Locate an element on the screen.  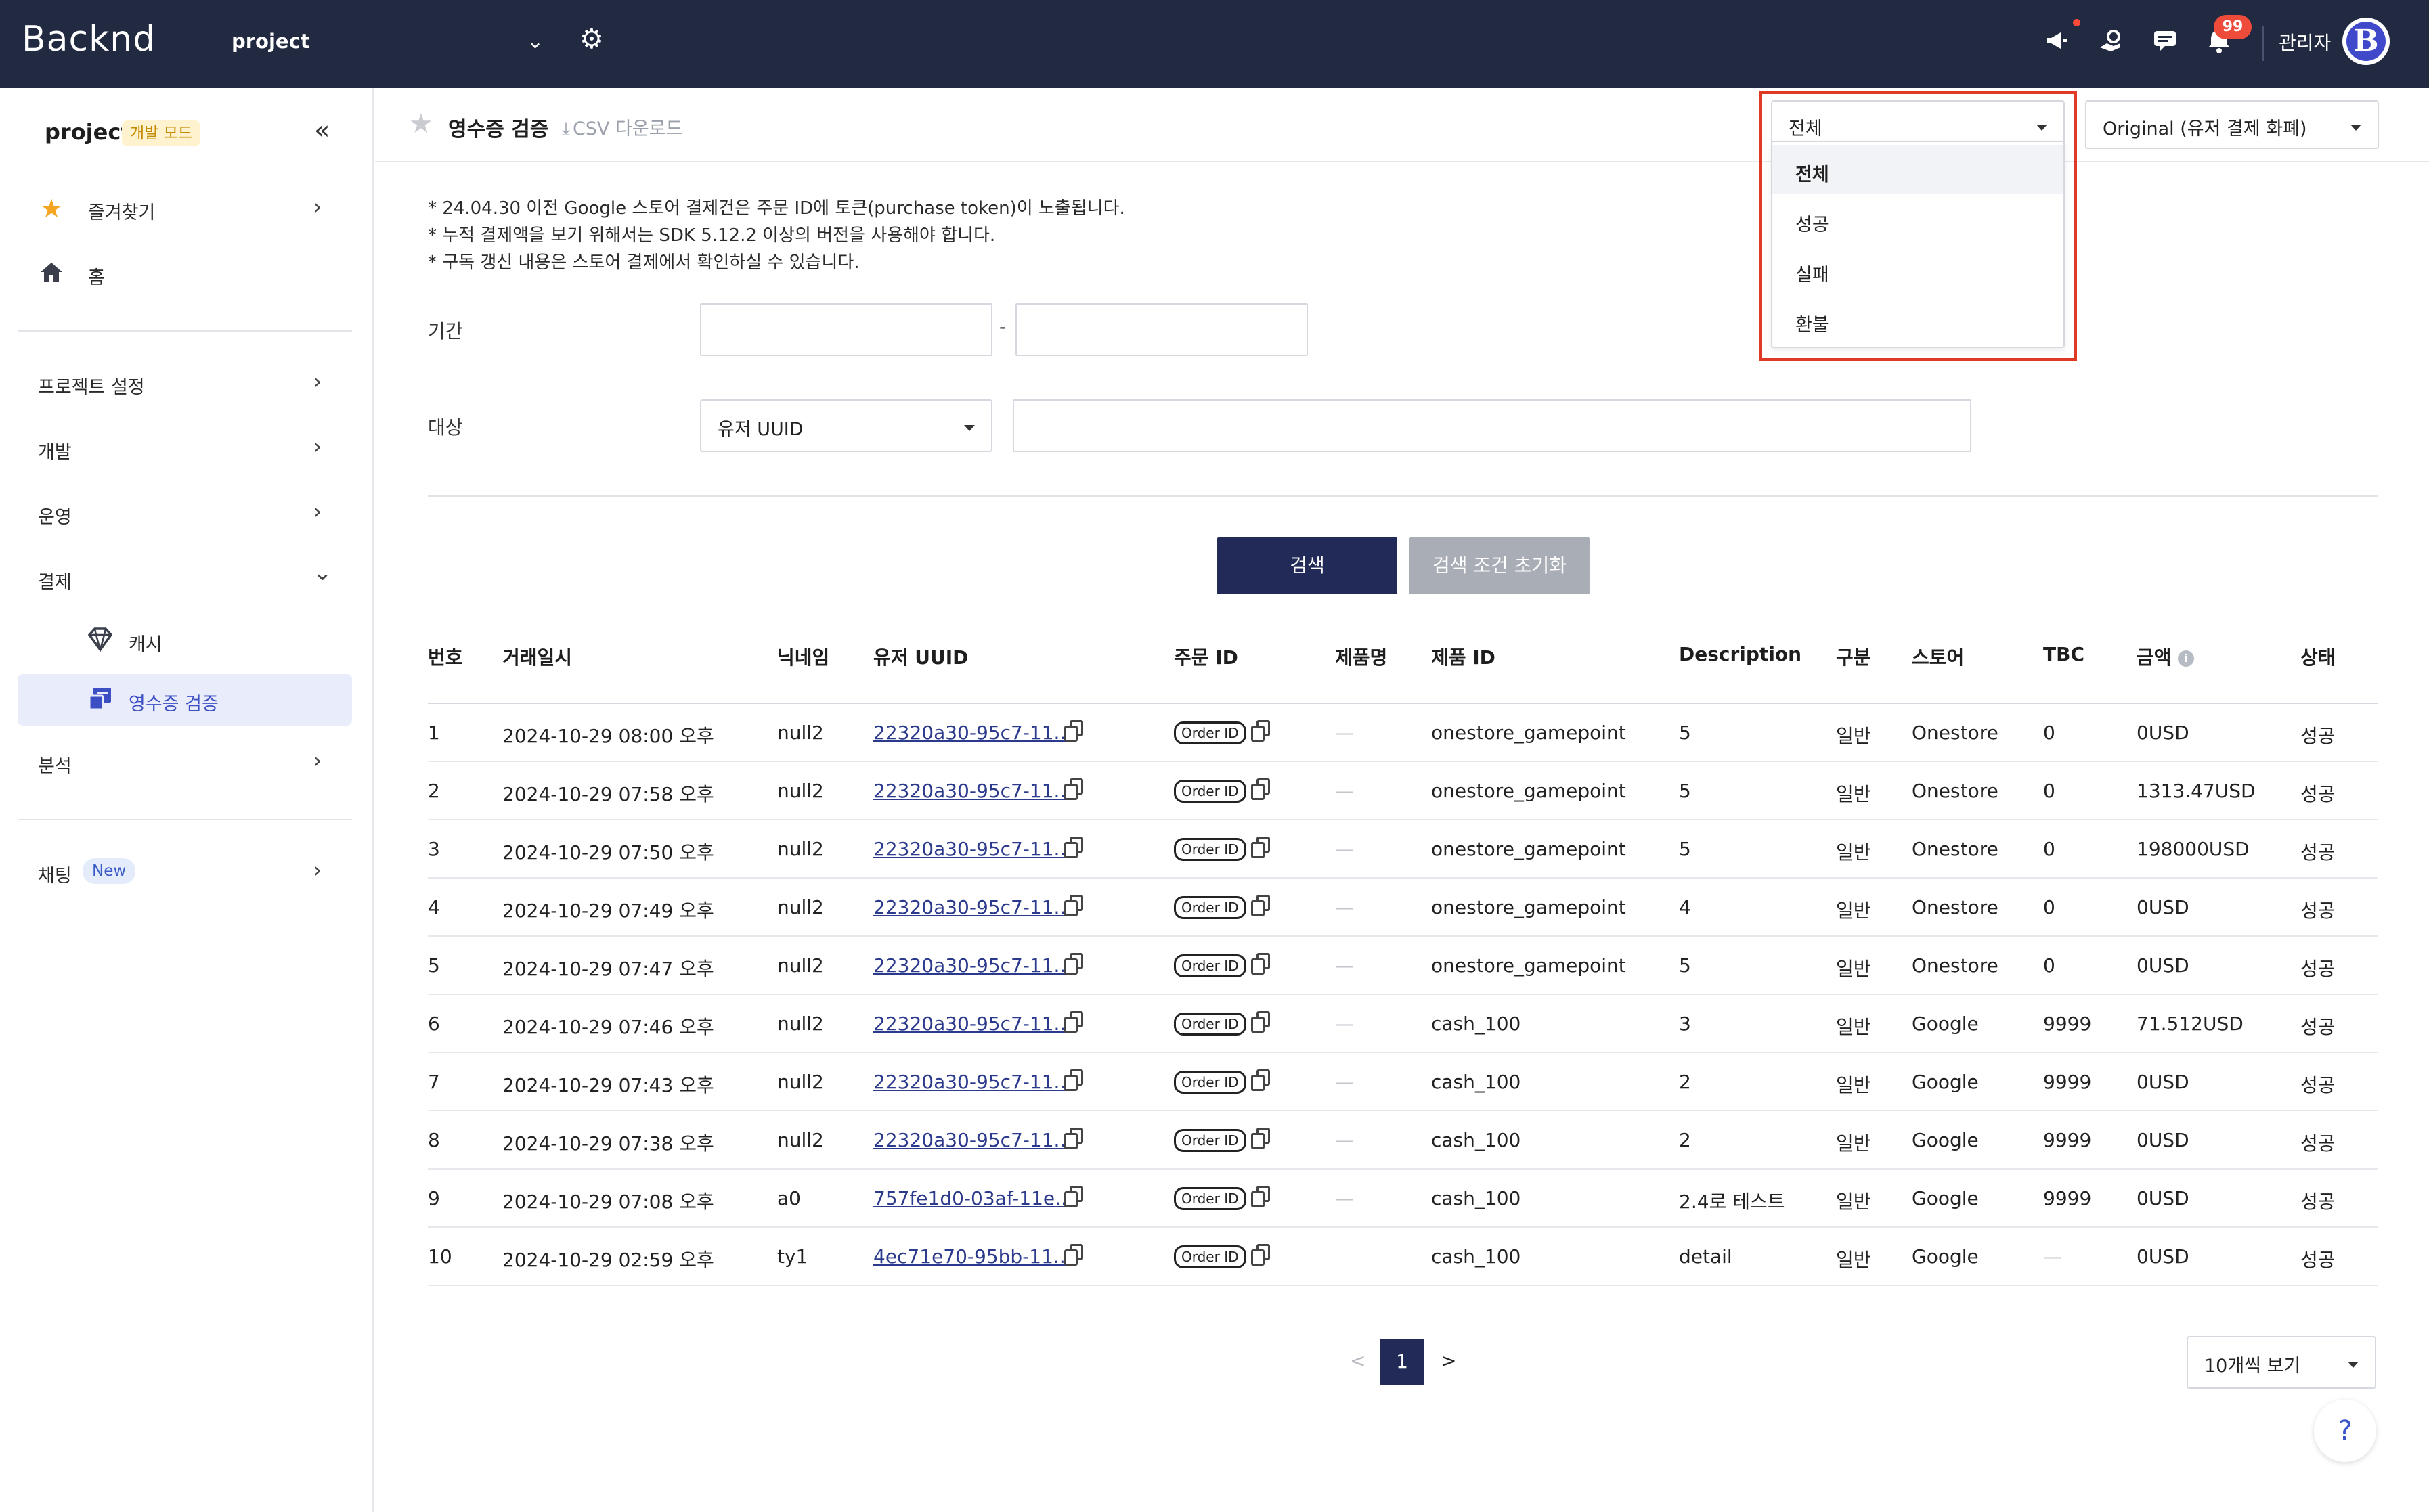
csv-download-link: ⤓ CSV 다운로드 is located at coordinates (622, 127).